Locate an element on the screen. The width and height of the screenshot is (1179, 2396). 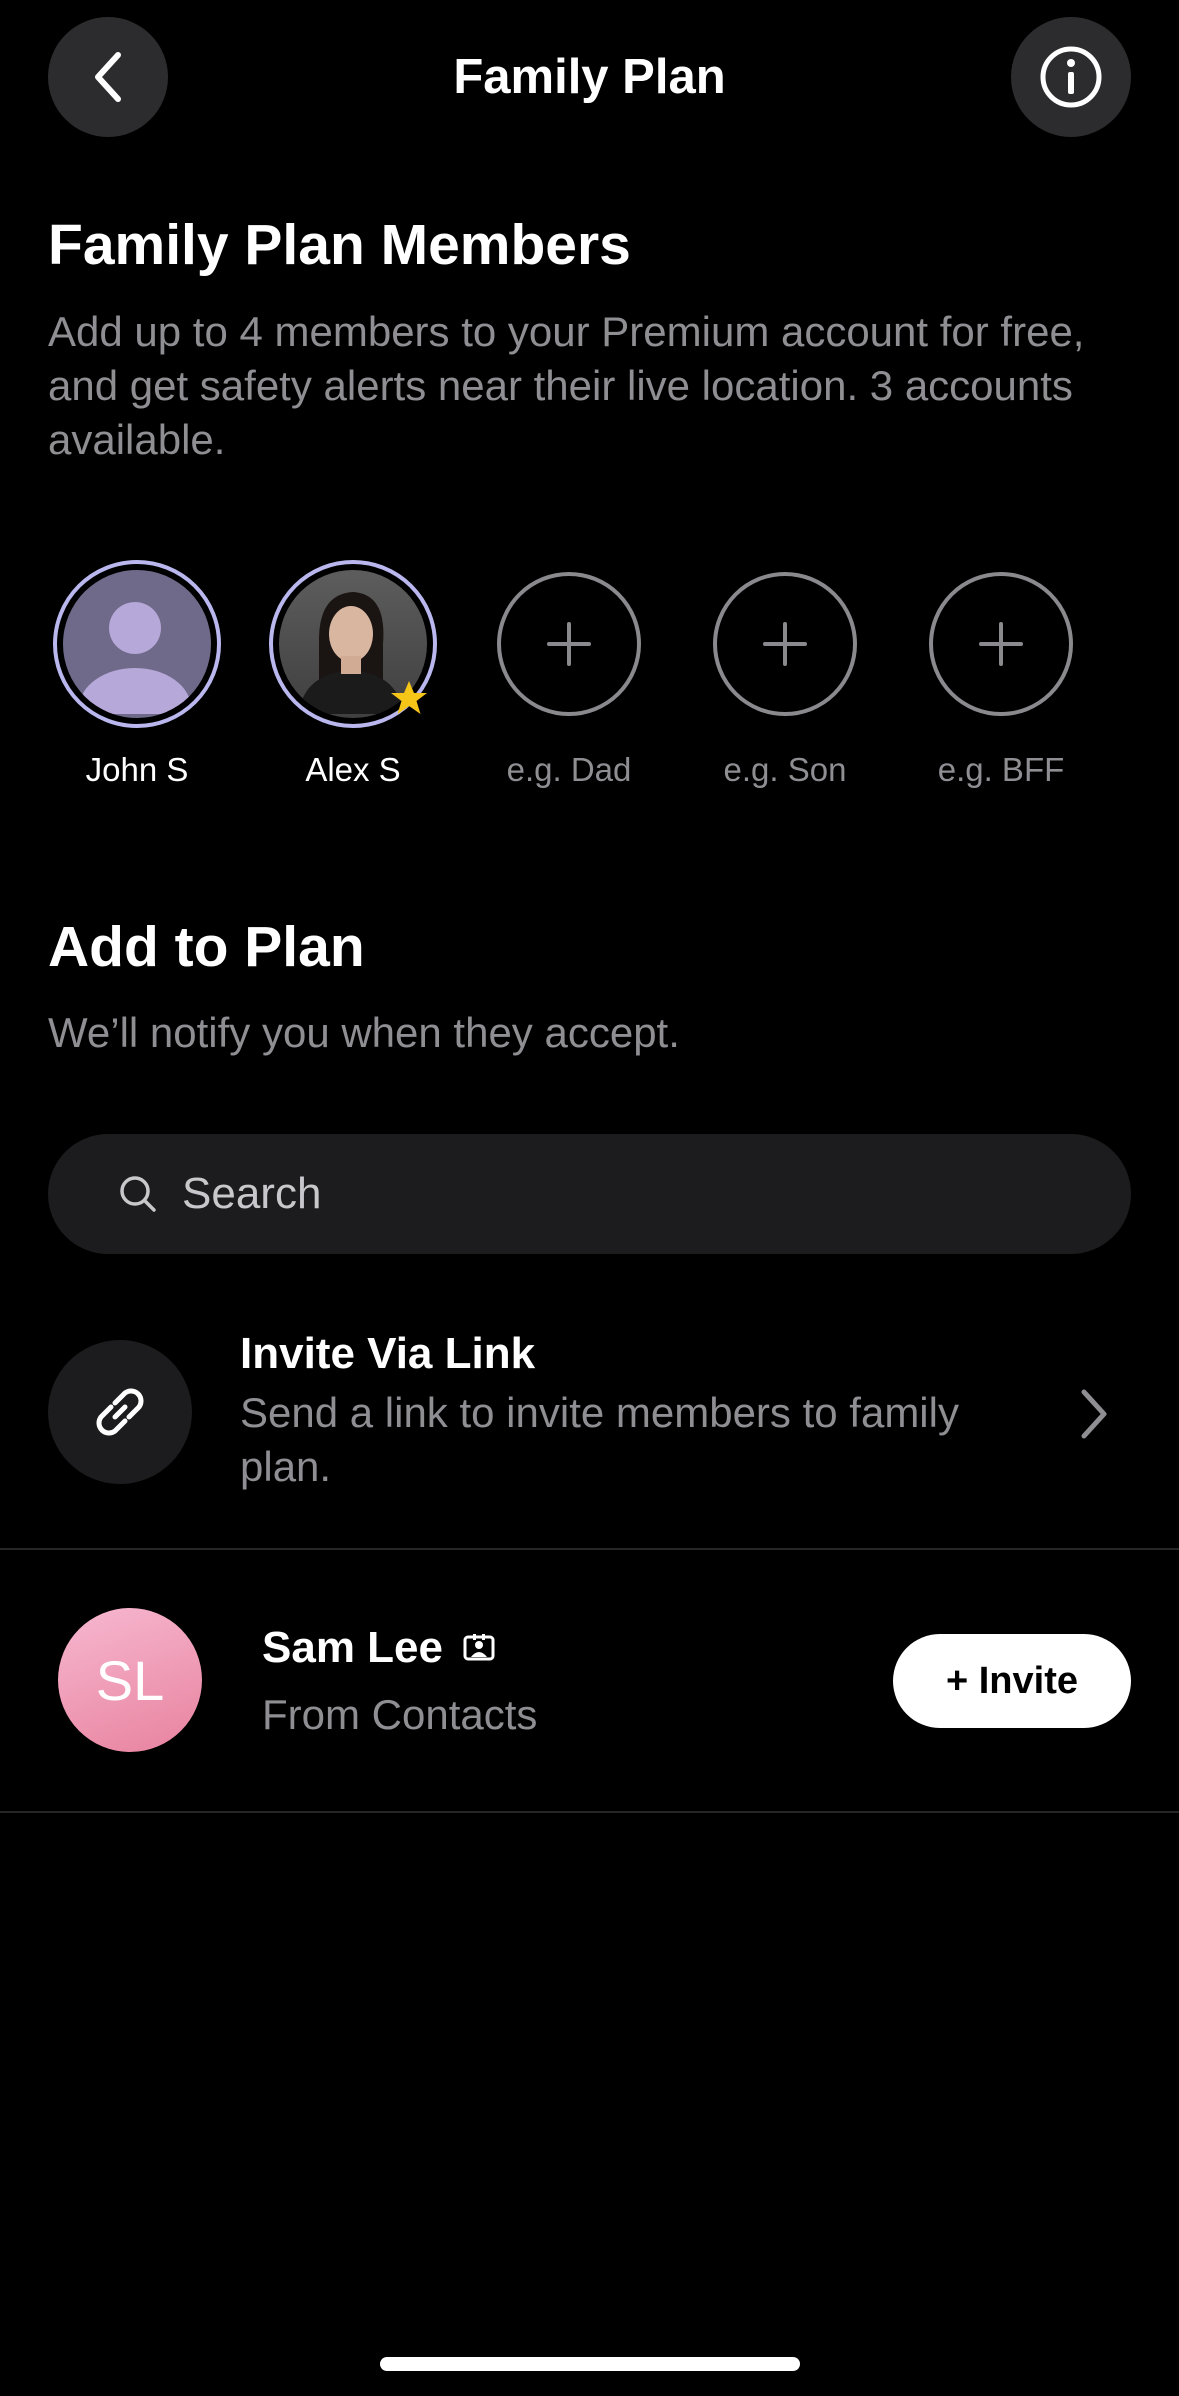
info-button is located at coordinates (1071, 77).